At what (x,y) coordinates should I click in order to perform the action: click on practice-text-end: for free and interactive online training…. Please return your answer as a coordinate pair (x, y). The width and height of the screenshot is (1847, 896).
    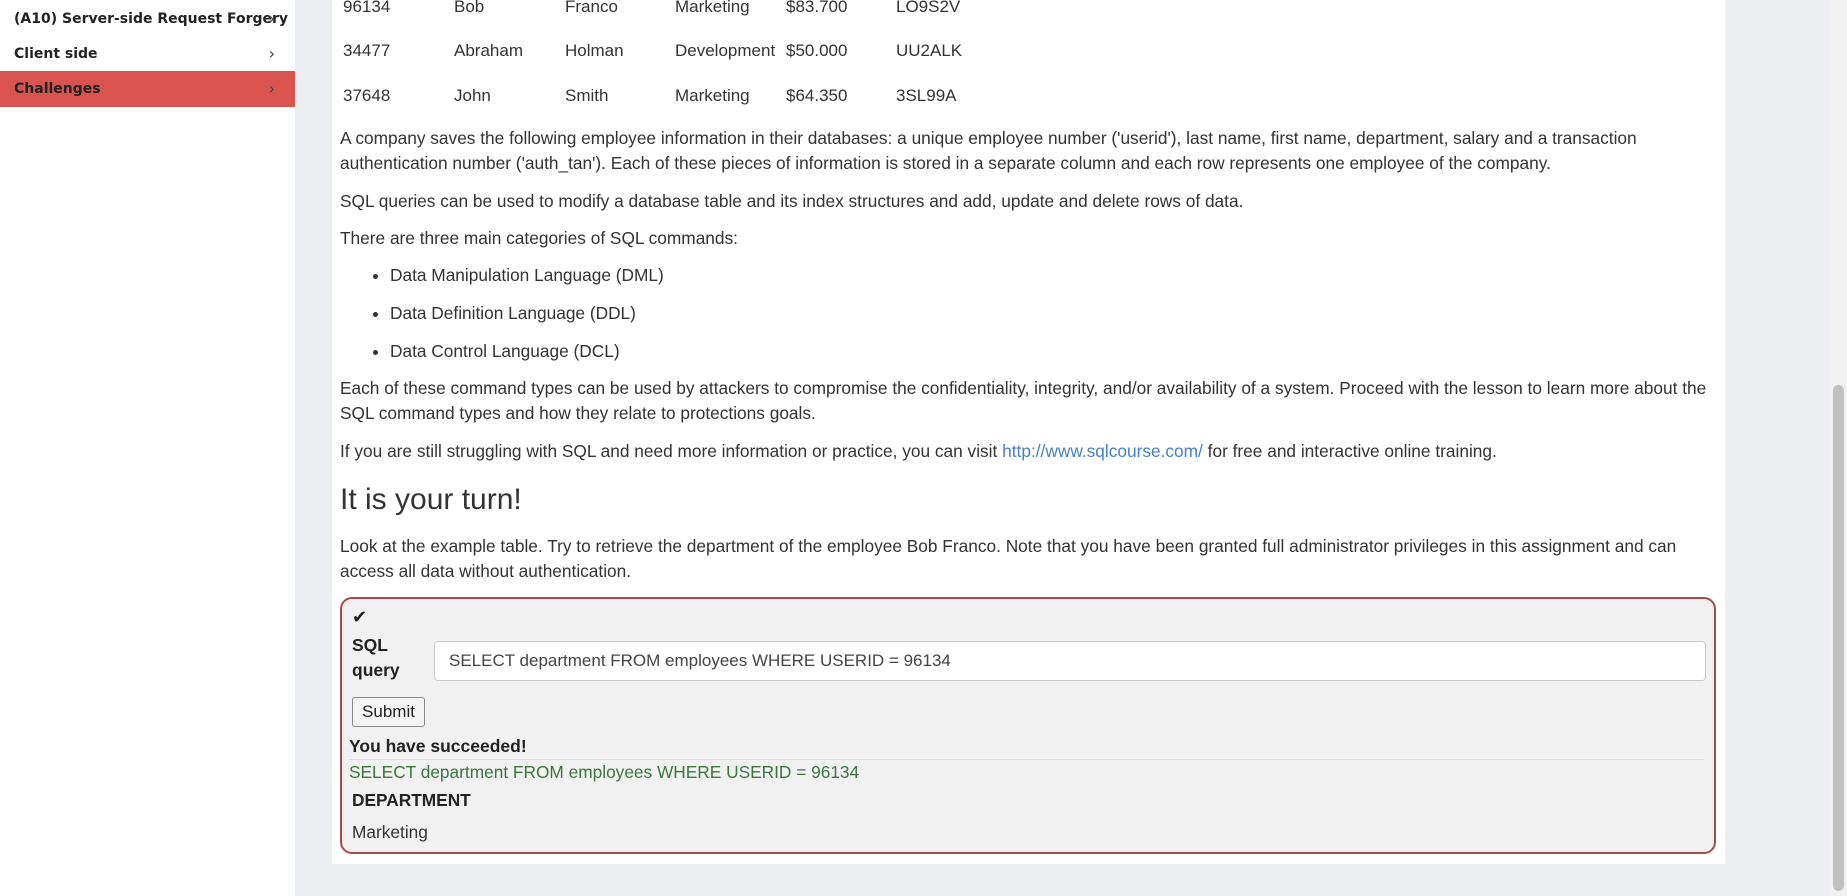
    Looking at the image, I should click on (1349, 451).